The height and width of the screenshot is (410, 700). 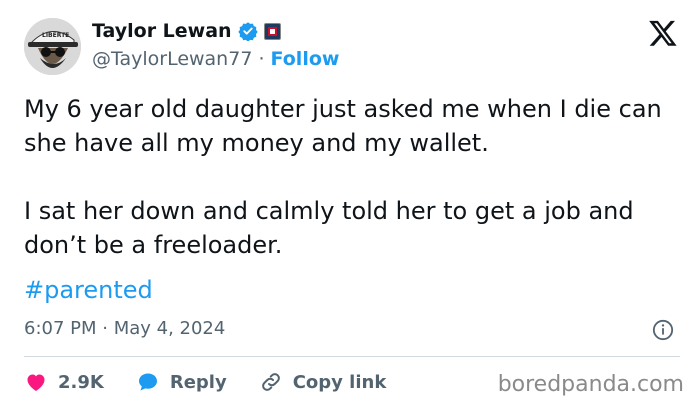 I want to click on affiliate-badge-icon, so click(x=272, y=31).